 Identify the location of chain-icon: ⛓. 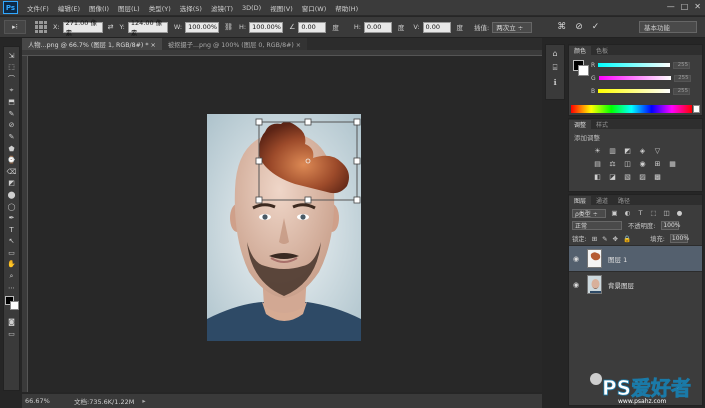
(228, 27).